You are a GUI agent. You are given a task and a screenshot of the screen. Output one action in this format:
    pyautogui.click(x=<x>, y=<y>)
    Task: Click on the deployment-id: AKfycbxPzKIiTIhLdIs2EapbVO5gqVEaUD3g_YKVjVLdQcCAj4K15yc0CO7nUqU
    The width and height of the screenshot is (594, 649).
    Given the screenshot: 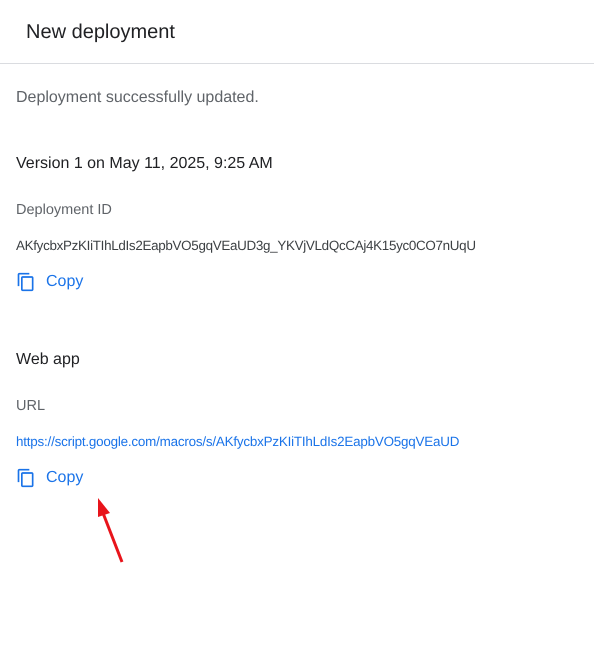 What is the action you would take?
    pyautogui.click(x=246, y=245)
    